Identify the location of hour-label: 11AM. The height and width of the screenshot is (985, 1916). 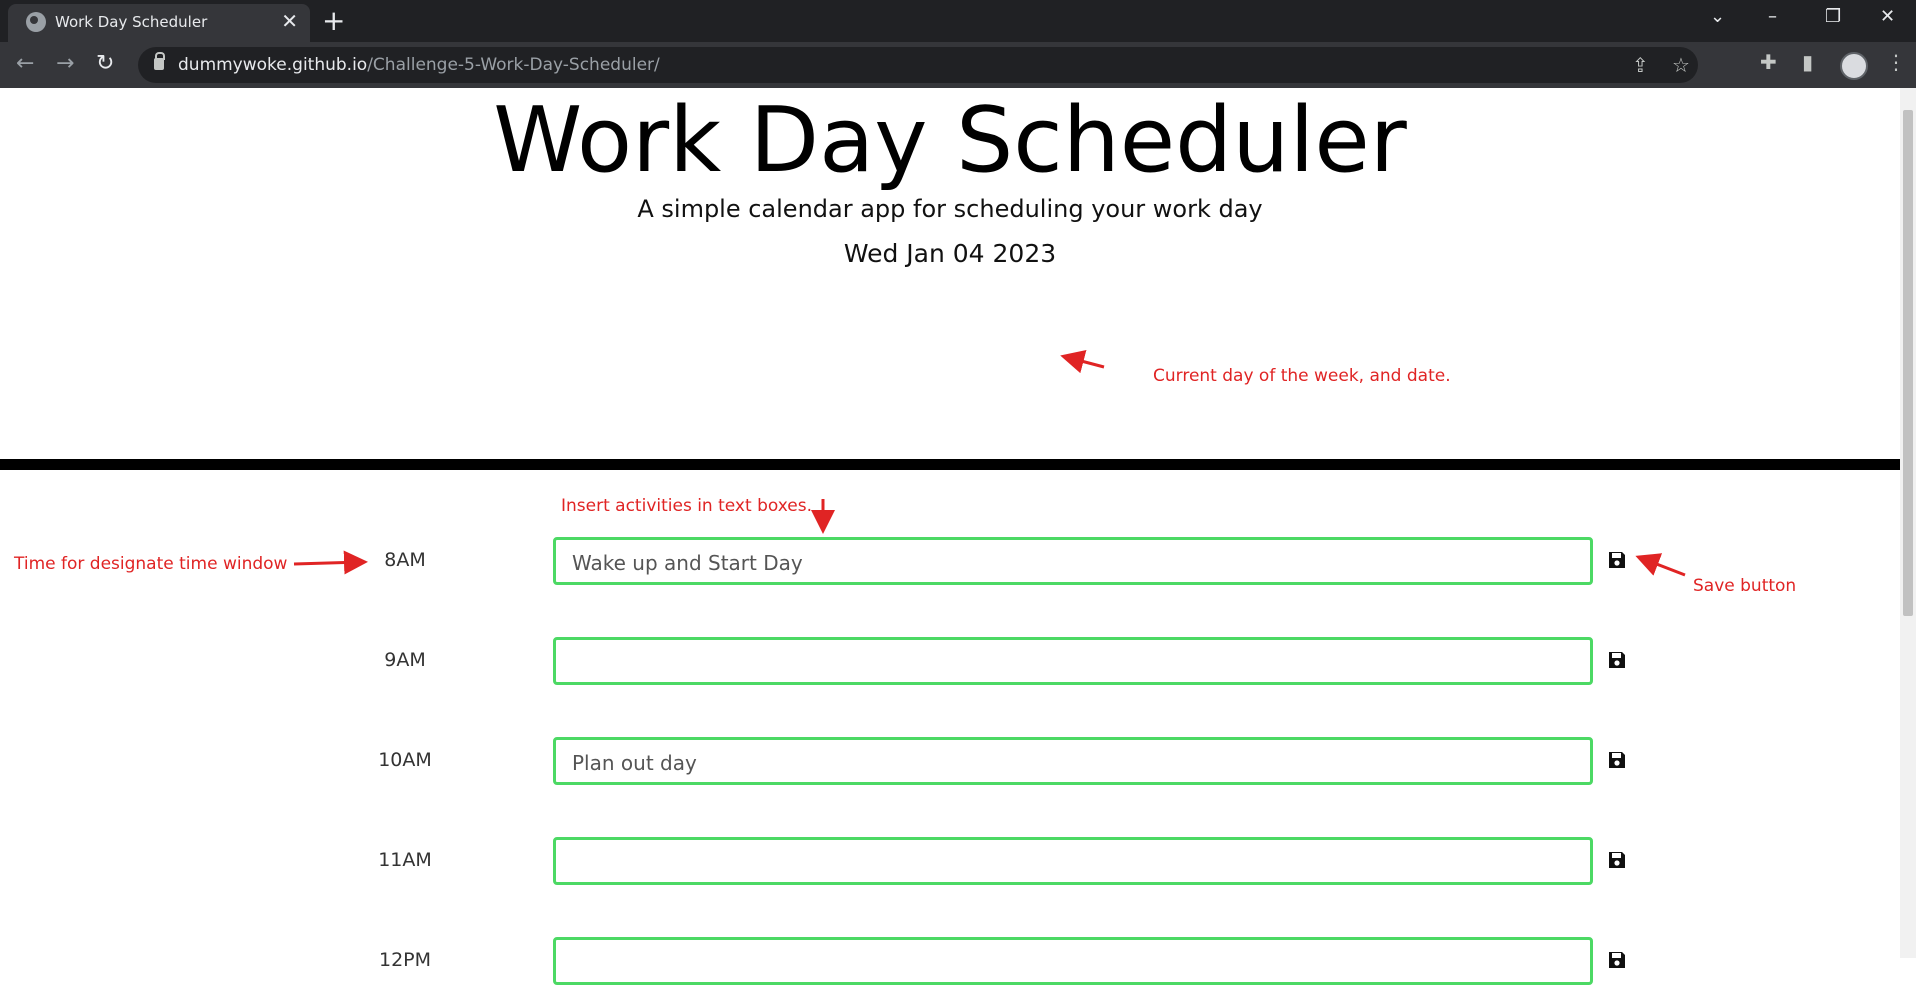
(405, 860).